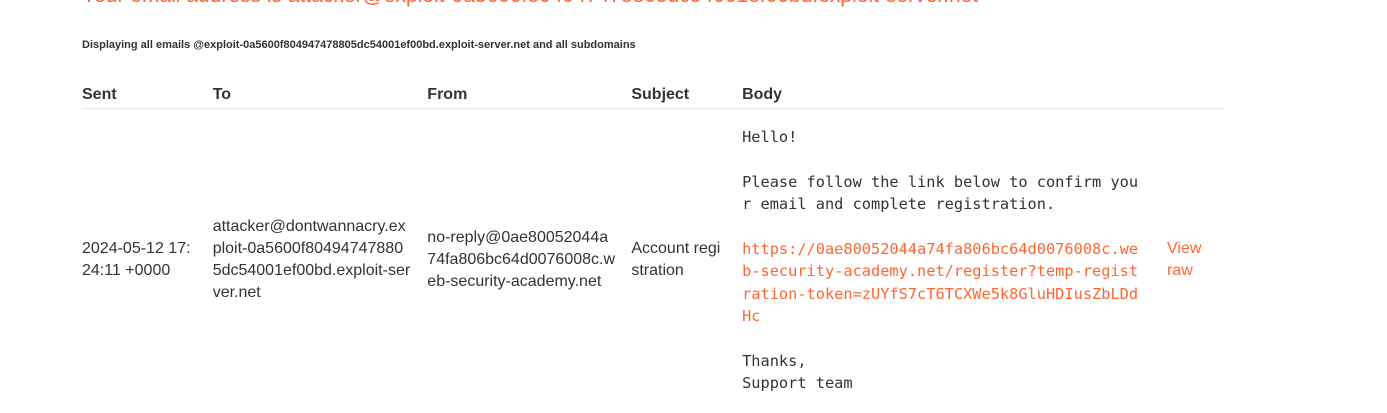 The height and width of the screenshot is (413, 1387). Describe the element at coordinates (687, 95) in the screenshot. I see `column-header-subject: Subject` at that location.